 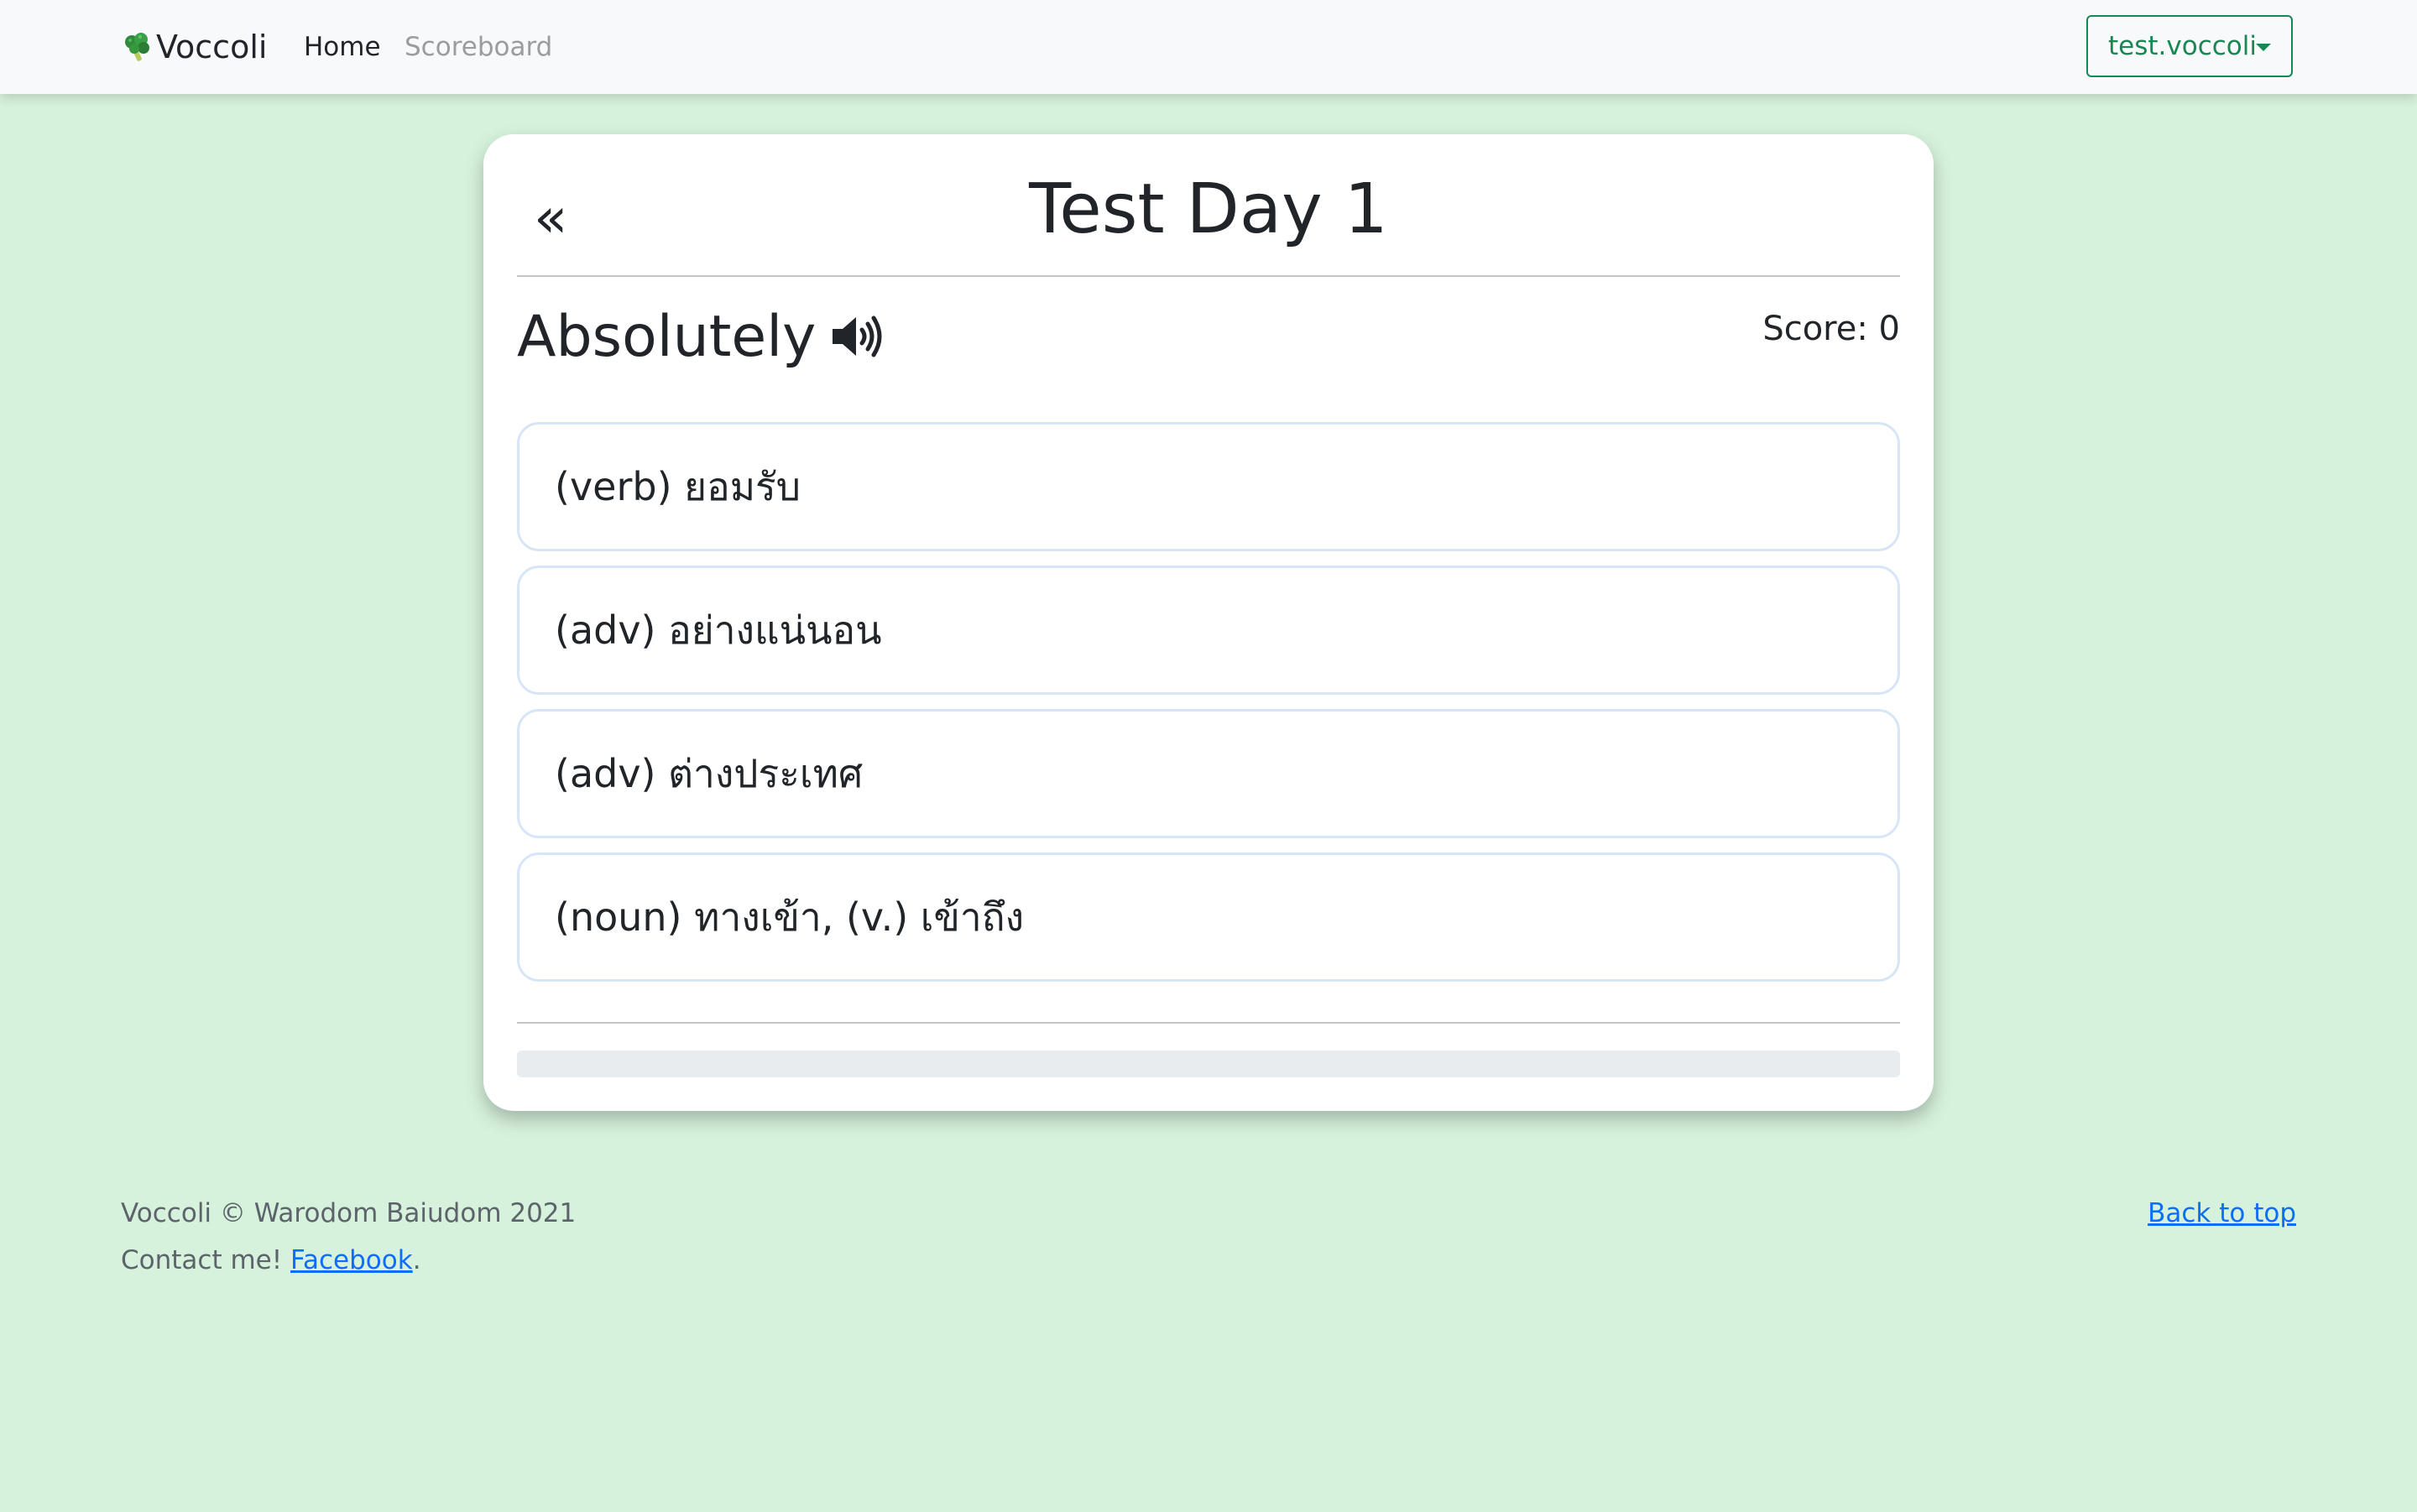 I want to click on speaker-icon, so click(x=856, y=337).